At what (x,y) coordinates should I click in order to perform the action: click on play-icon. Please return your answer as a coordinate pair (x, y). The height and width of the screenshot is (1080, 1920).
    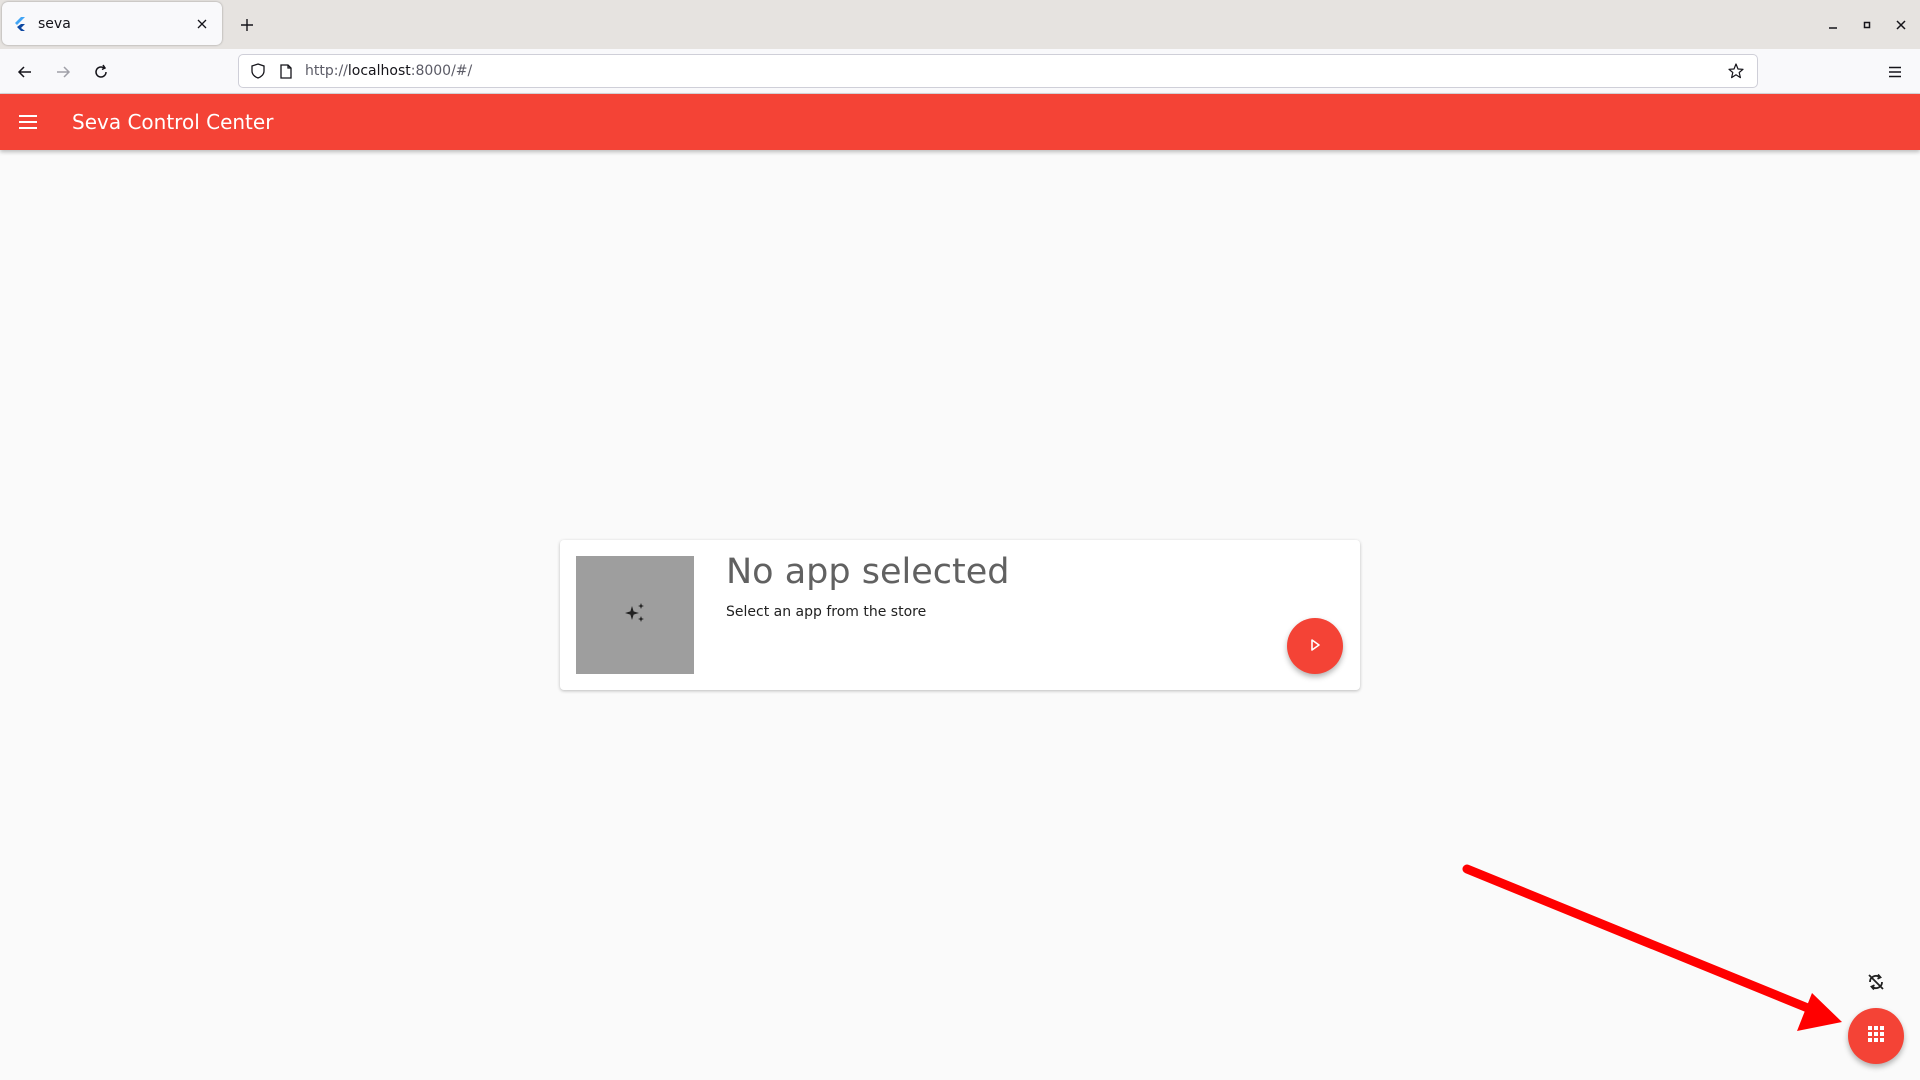
    Looking at the image, I should click on (1315, 646).